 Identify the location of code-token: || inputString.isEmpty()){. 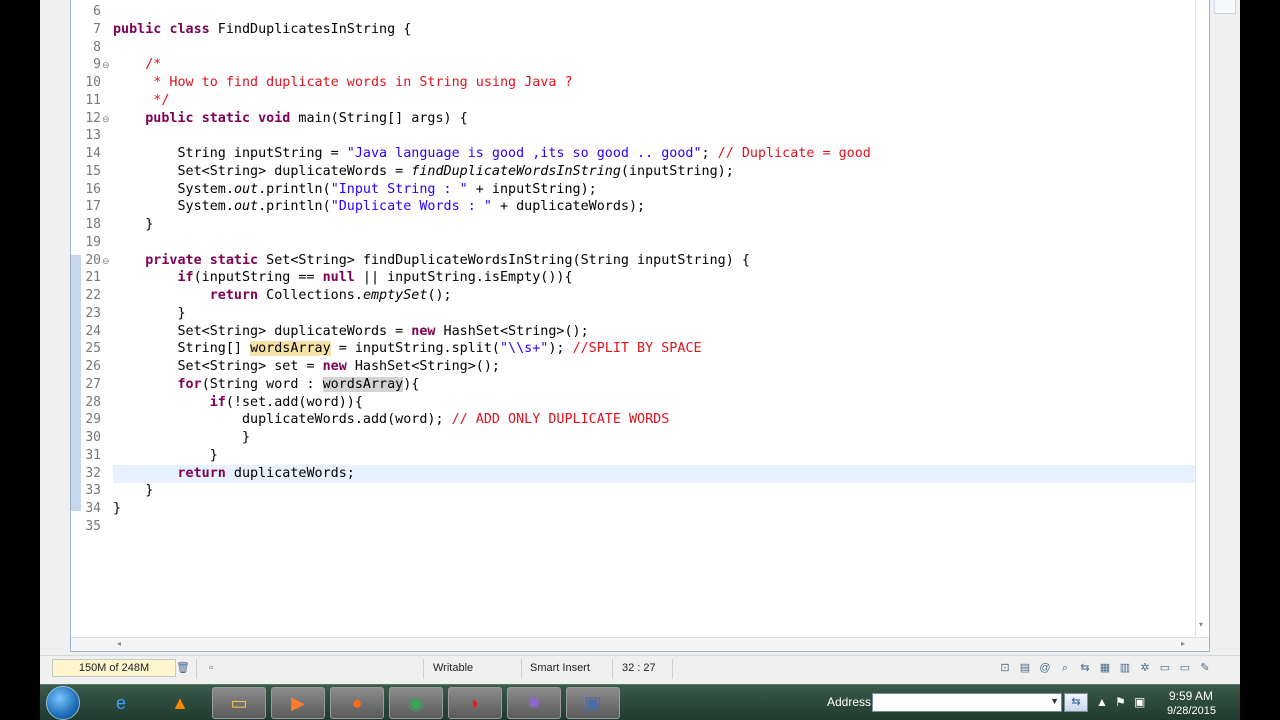
(463, 278).